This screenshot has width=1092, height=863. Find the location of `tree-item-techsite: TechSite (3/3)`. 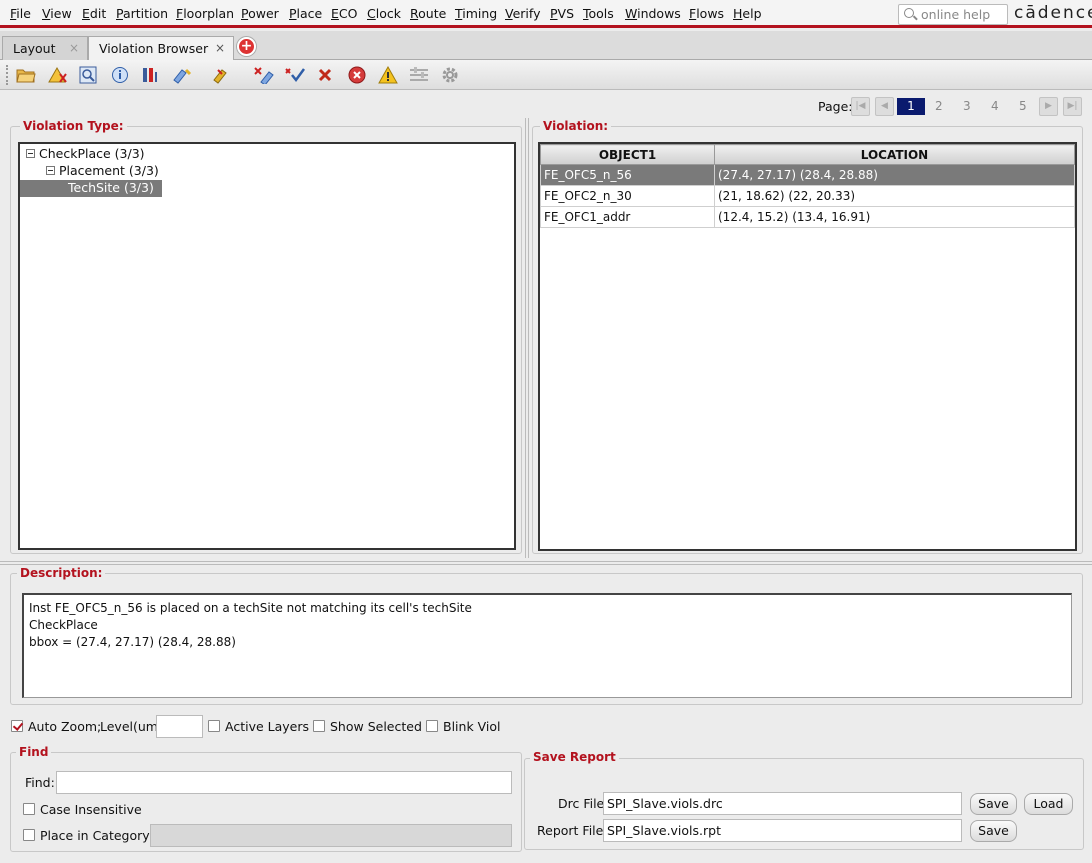

tree-item-techsite: TechSite (3/3) is located at coordinates (91, 188).